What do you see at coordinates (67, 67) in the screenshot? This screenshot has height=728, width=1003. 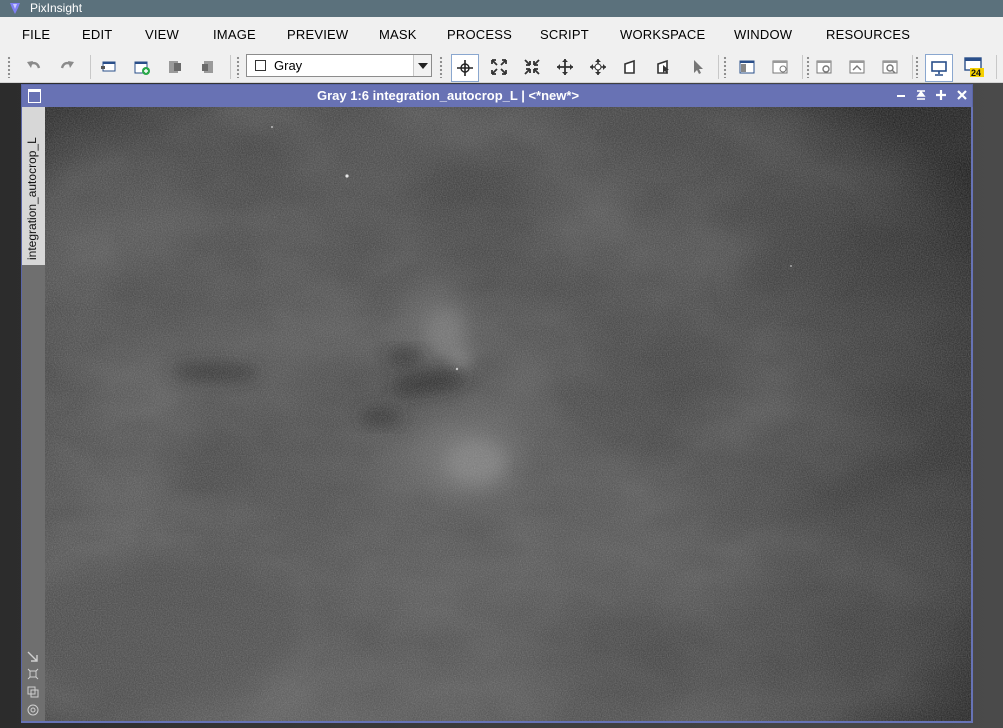 I see `redo-icon` at bounding box center [67, 67].